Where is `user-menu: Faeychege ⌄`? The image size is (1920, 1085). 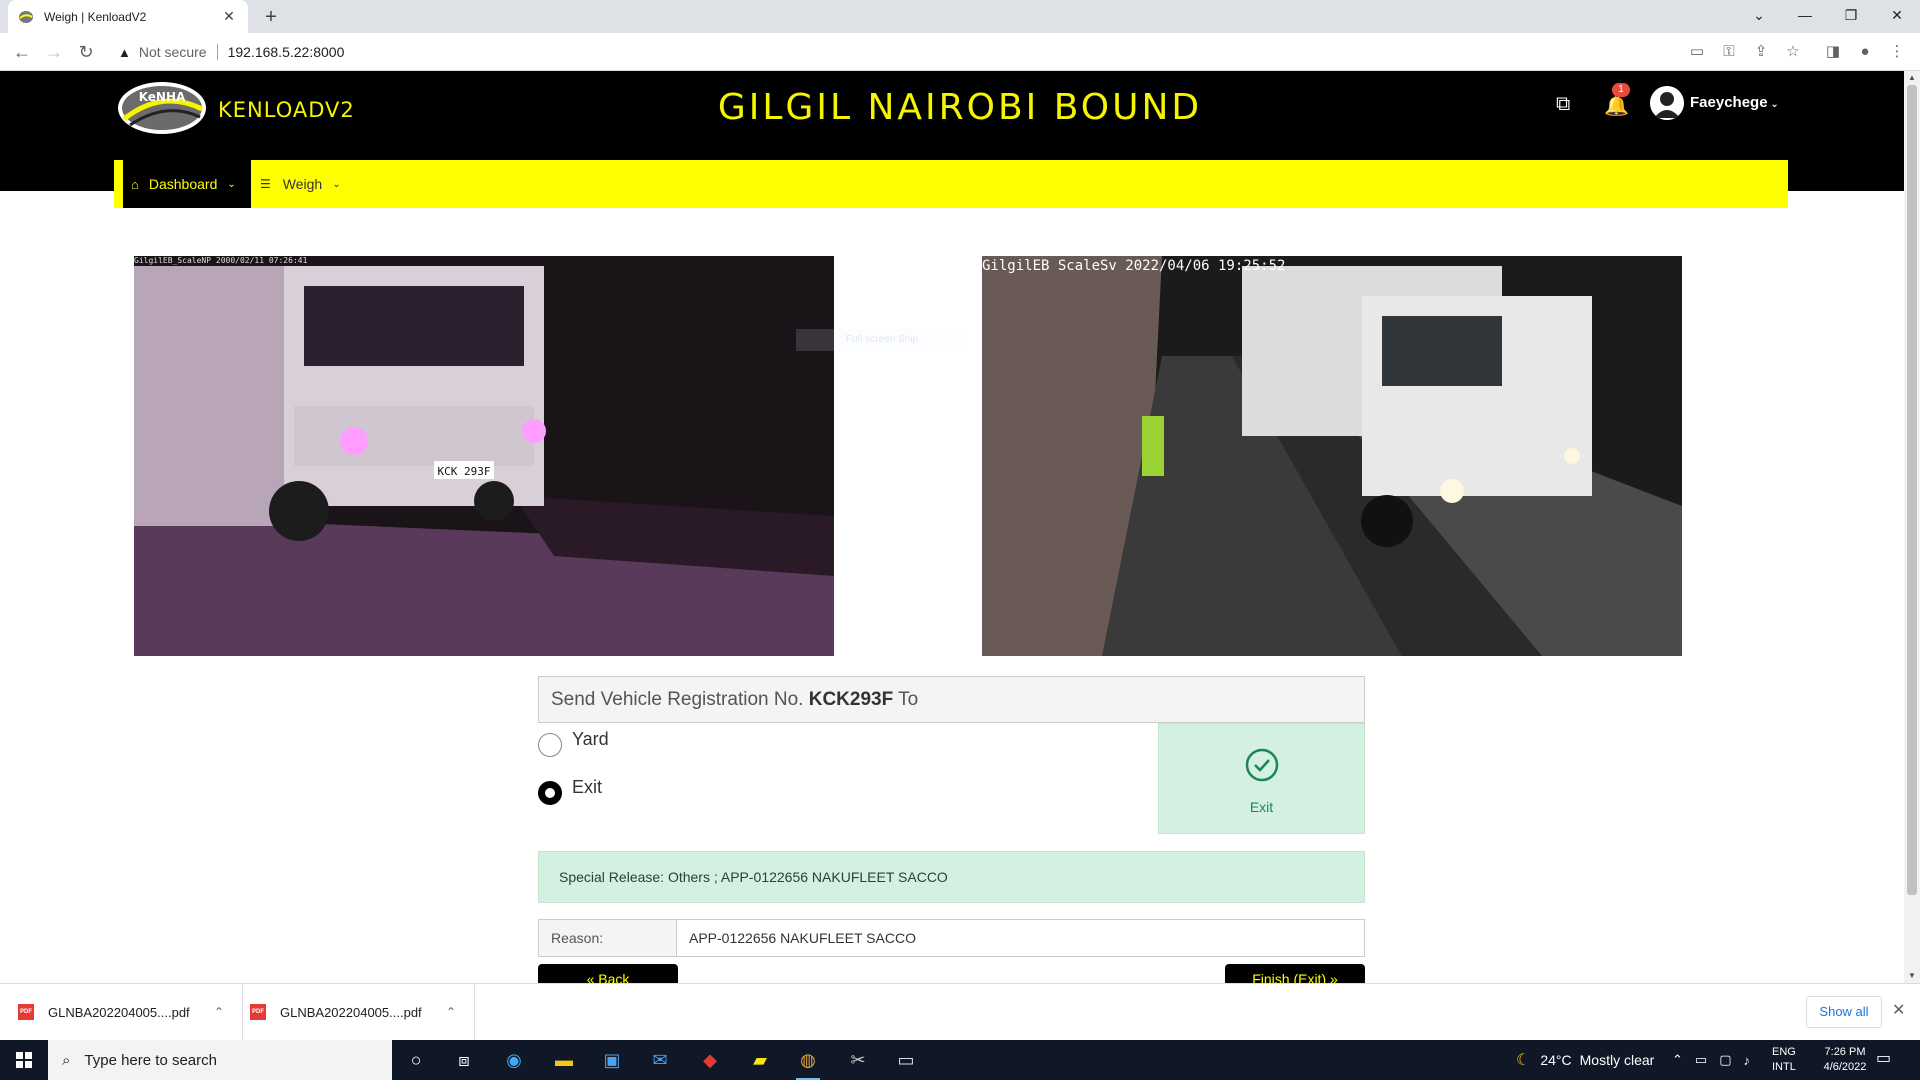 user-menu: Faeychege ⌄ is located at coordinates (1734, 102).